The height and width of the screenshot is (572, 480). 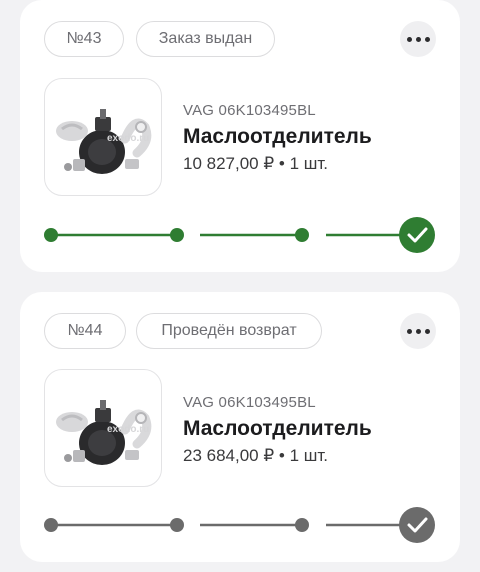 I want to click on order-status: Проведён возврат, so click(x=229, y=330).